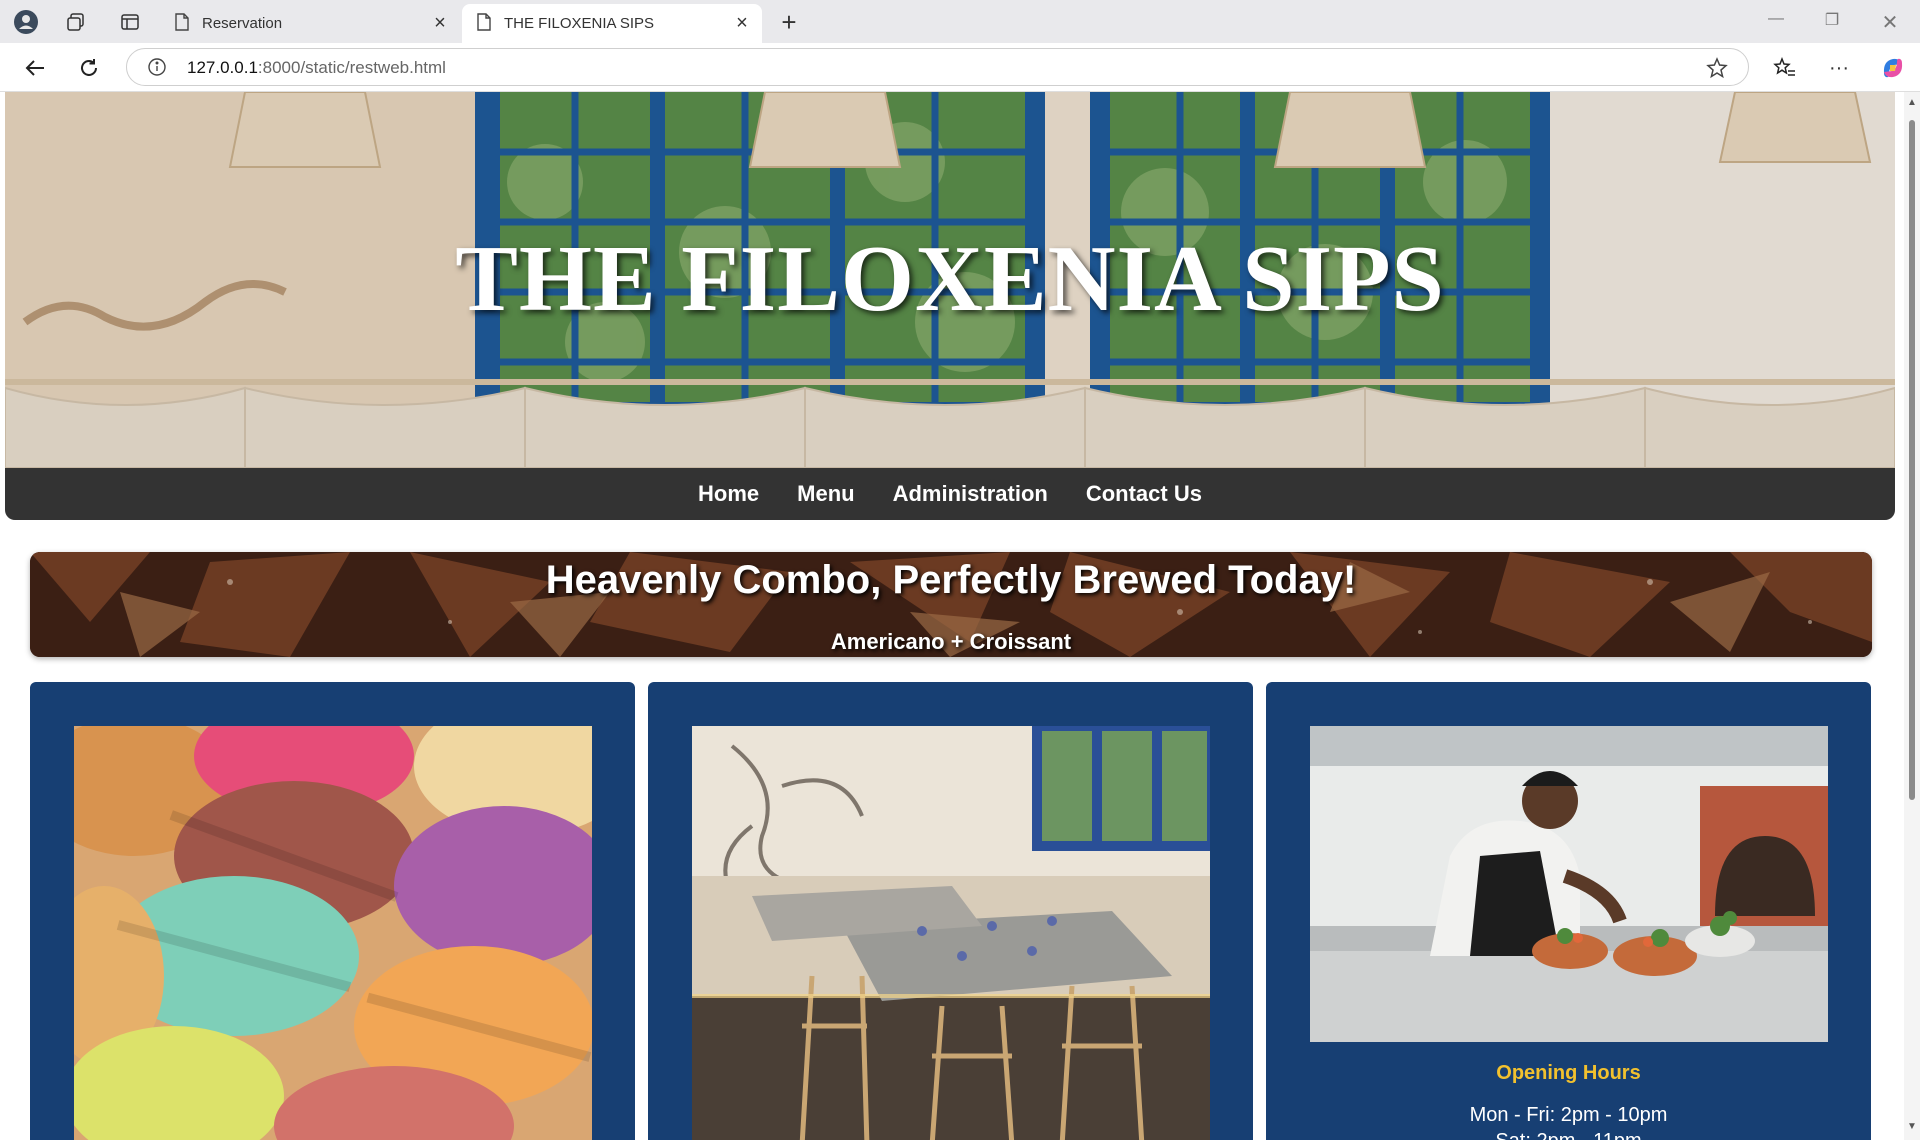 The height and width of the screenshot is (1140, 1920). What do you see at coordinates (789, 22) in the screenshot?
I see `new-tab-icon: +` at bounding box center [789, 22].